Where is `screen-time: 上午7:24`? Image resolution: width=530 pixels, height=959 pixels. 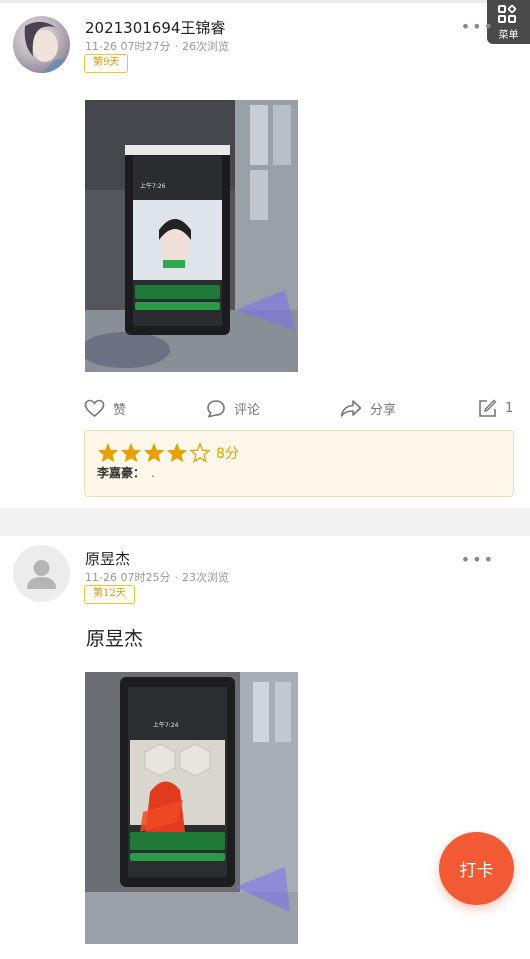 screen-time: 上午7:24 is located at coordinates (166, 725).